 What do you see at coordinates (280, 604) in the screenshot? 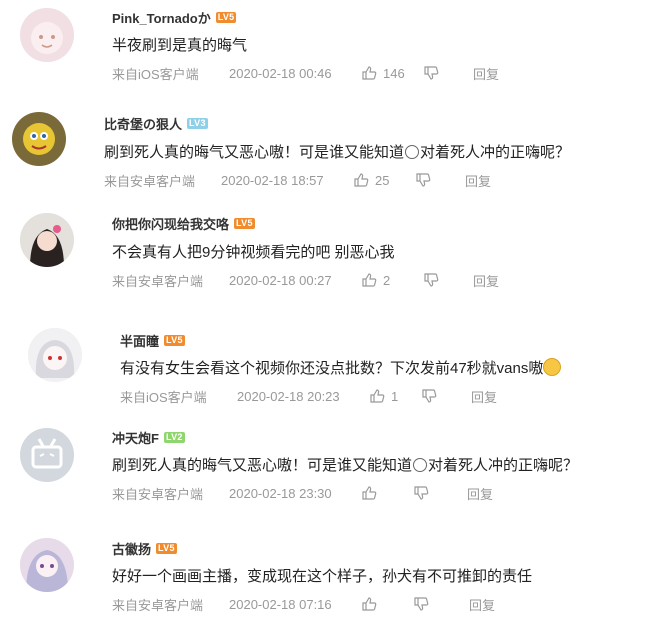
I see `timestamp: 2020-02-18 07:16` at bounding box center [280, 604].